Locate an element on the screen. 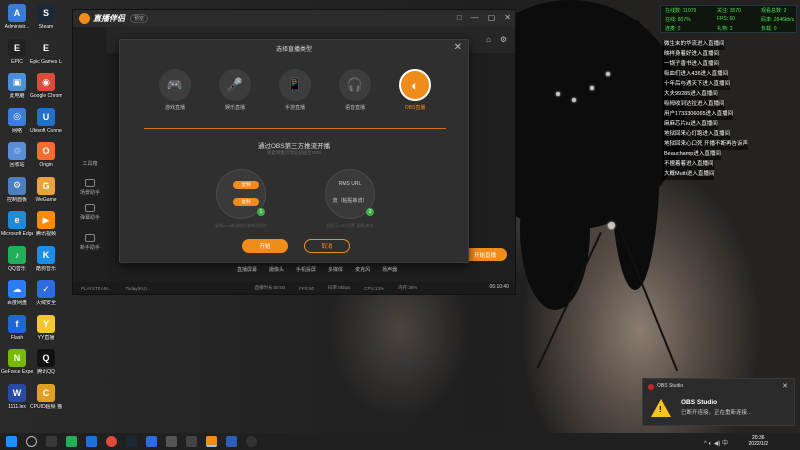 The height and width of the screenshot is (450, 800). tool-screen: 直播屏幕 is located at coordinates (247, 269).